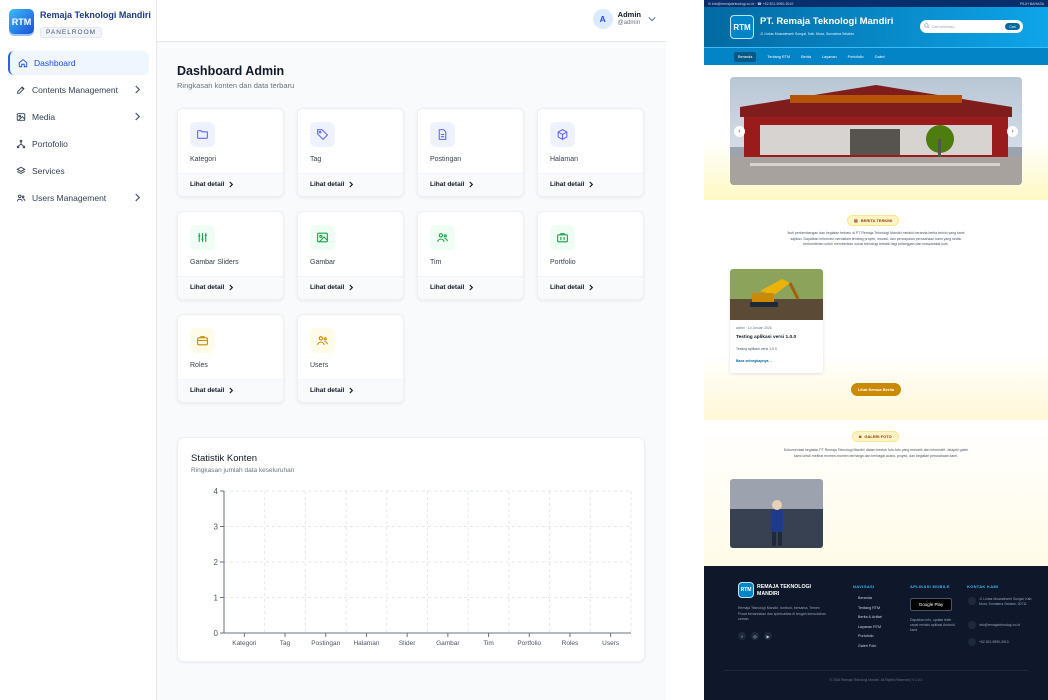 The width and height of the screenshot is (1048, 700). I want to click on sidebar-item-contents-management: Contents Management, so click(78, 90).